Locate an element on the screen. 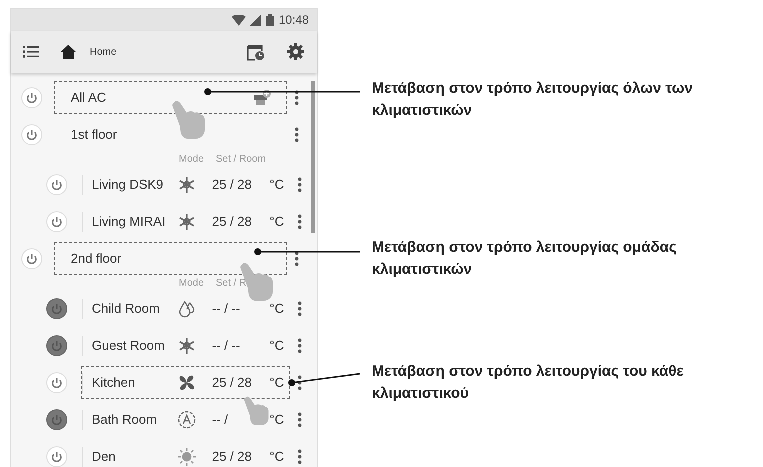 Image resolution: width=763 pixels, height=467 pixels. unit-name: Guest Room is located at coordinates (129, 345).